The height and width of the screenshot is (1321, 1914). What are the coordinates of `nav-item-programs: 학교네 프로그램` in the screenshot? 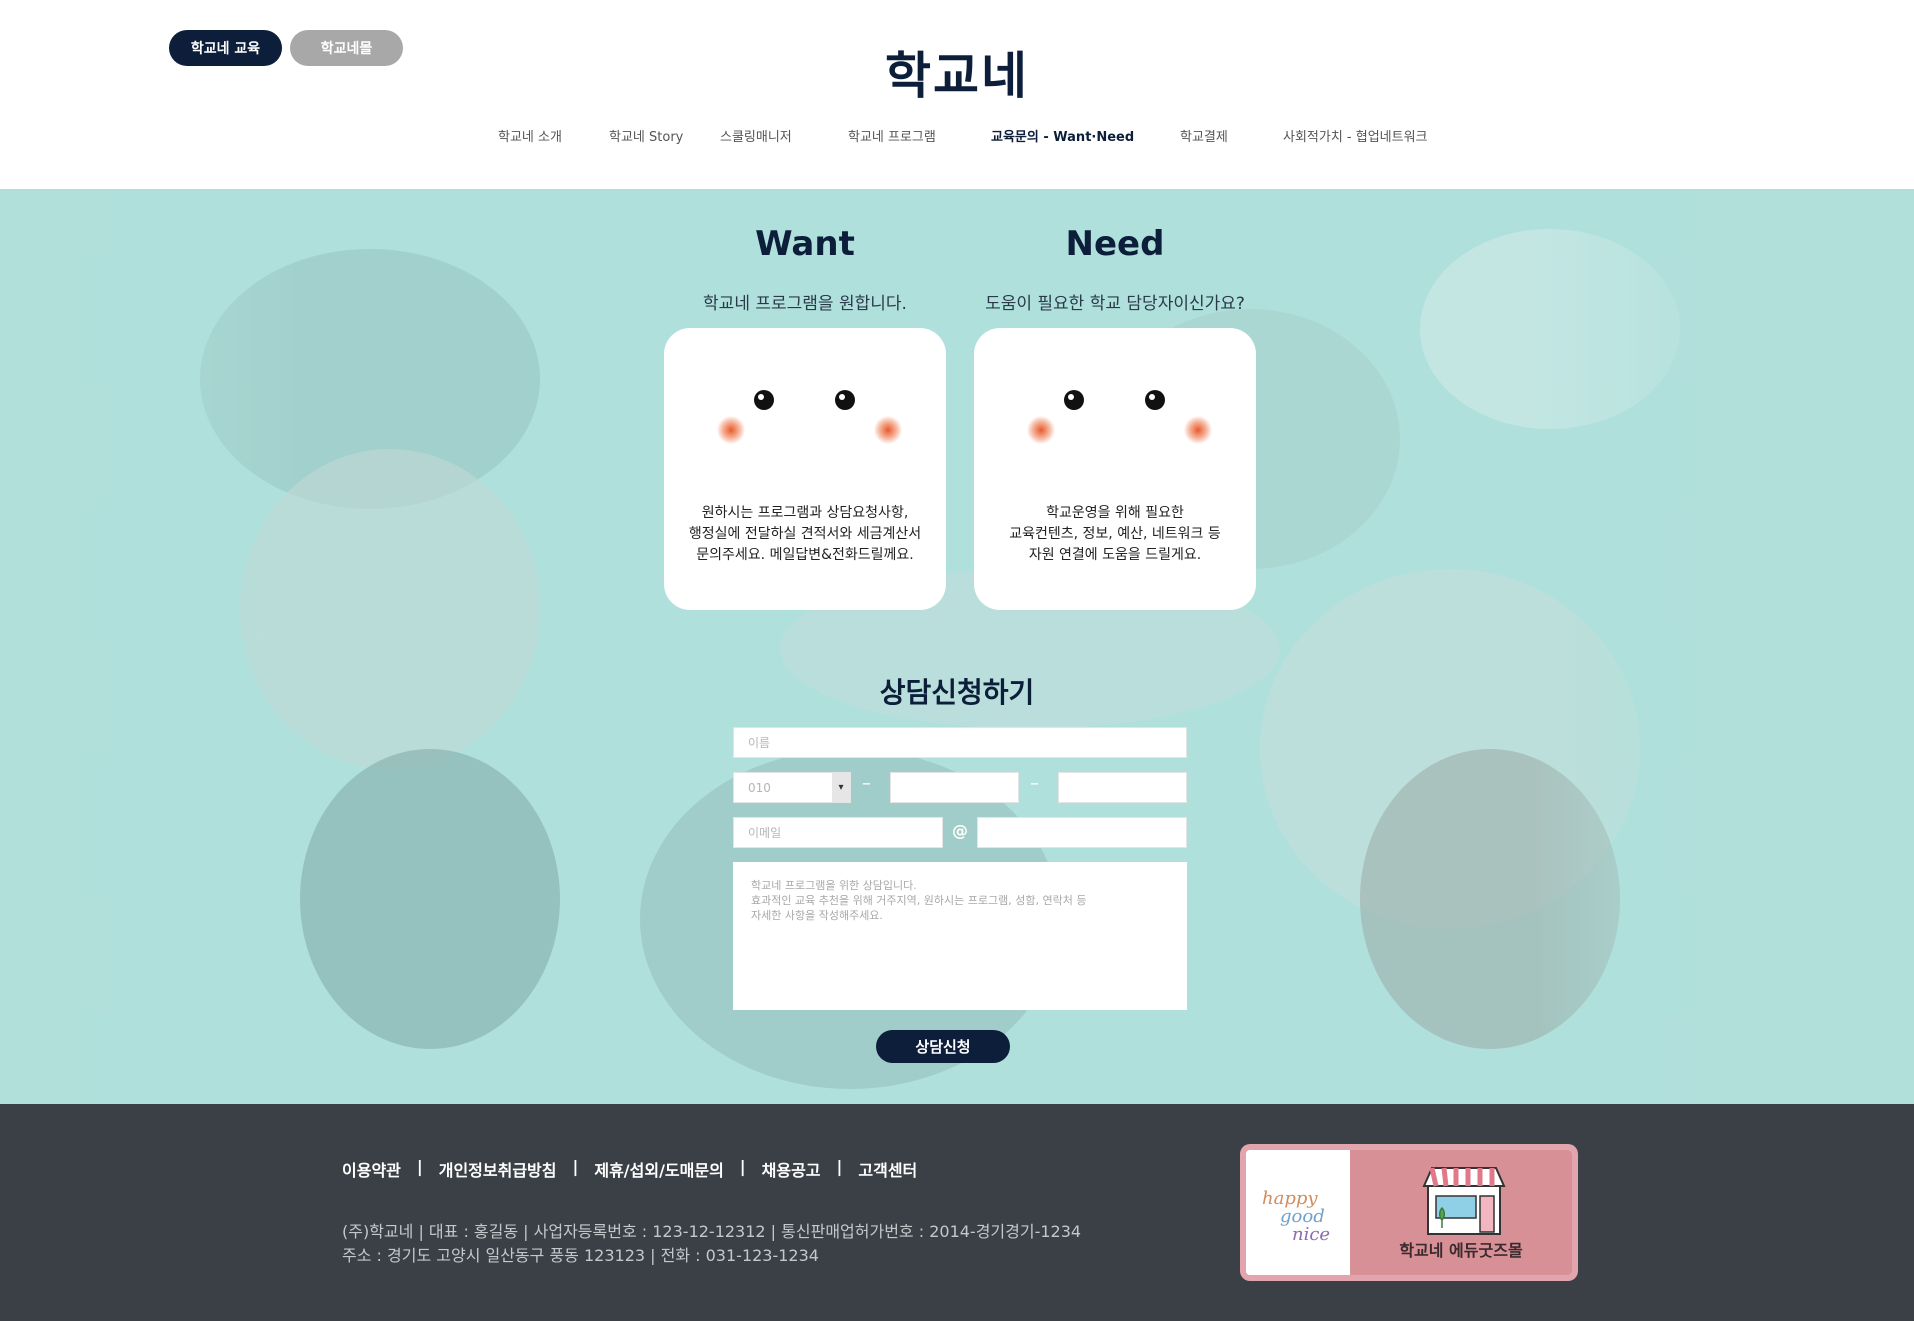 It's located at (892, 135).